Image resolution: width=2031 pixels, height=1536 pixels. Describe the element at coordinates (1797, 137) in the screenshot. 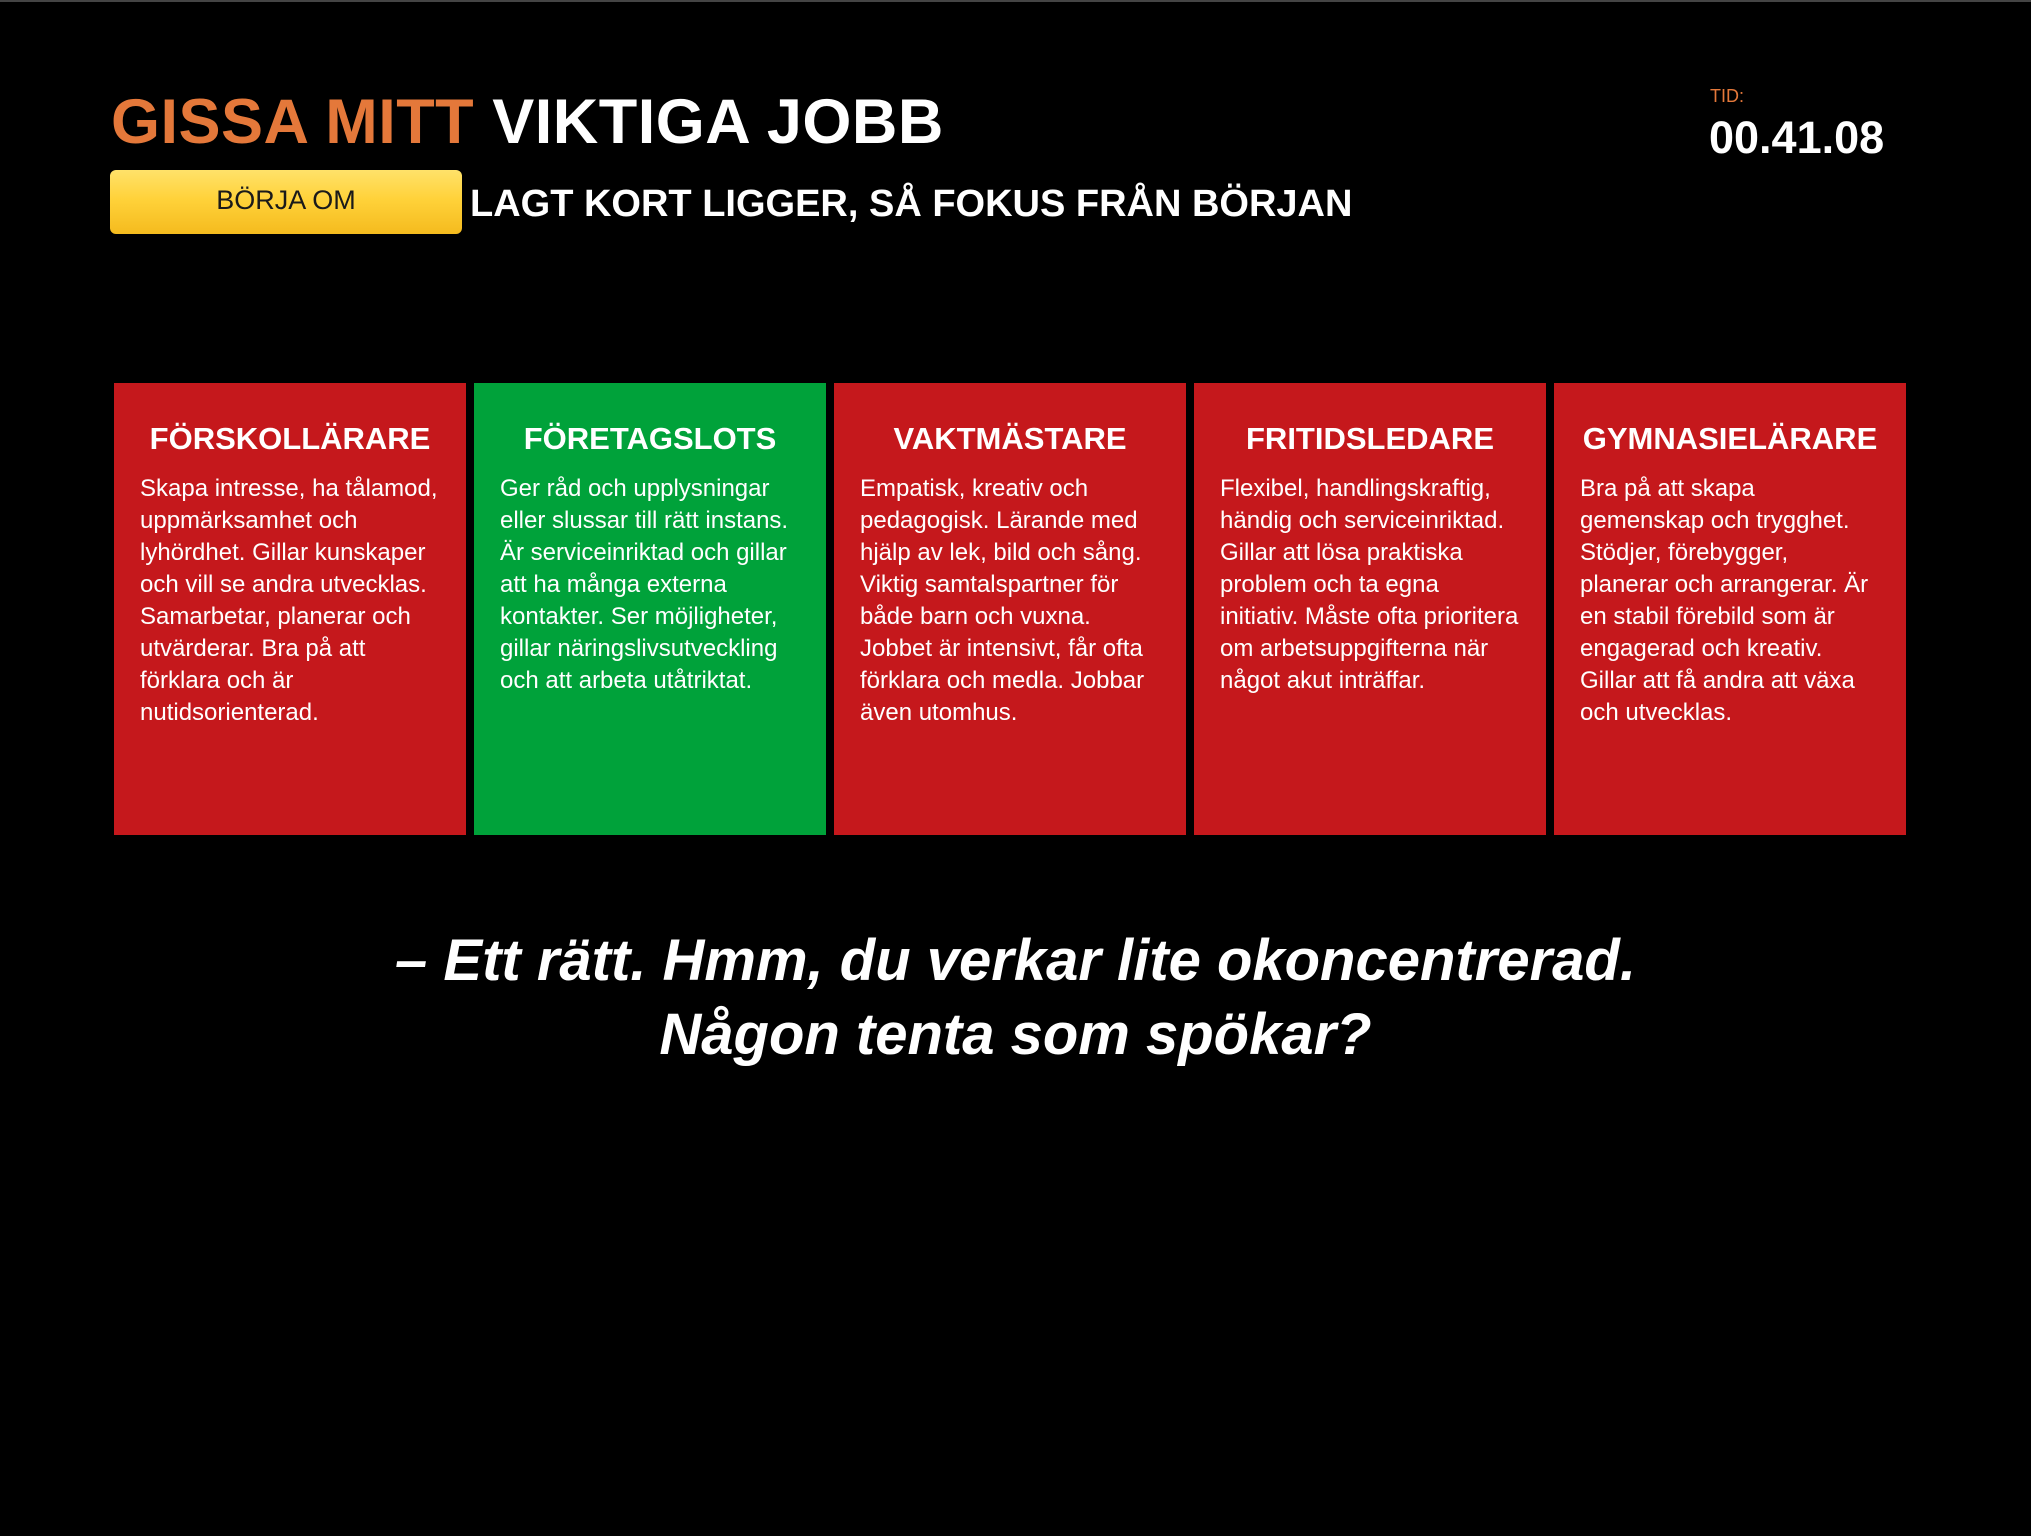

I see `timer-value: 00.41.08` at that location.